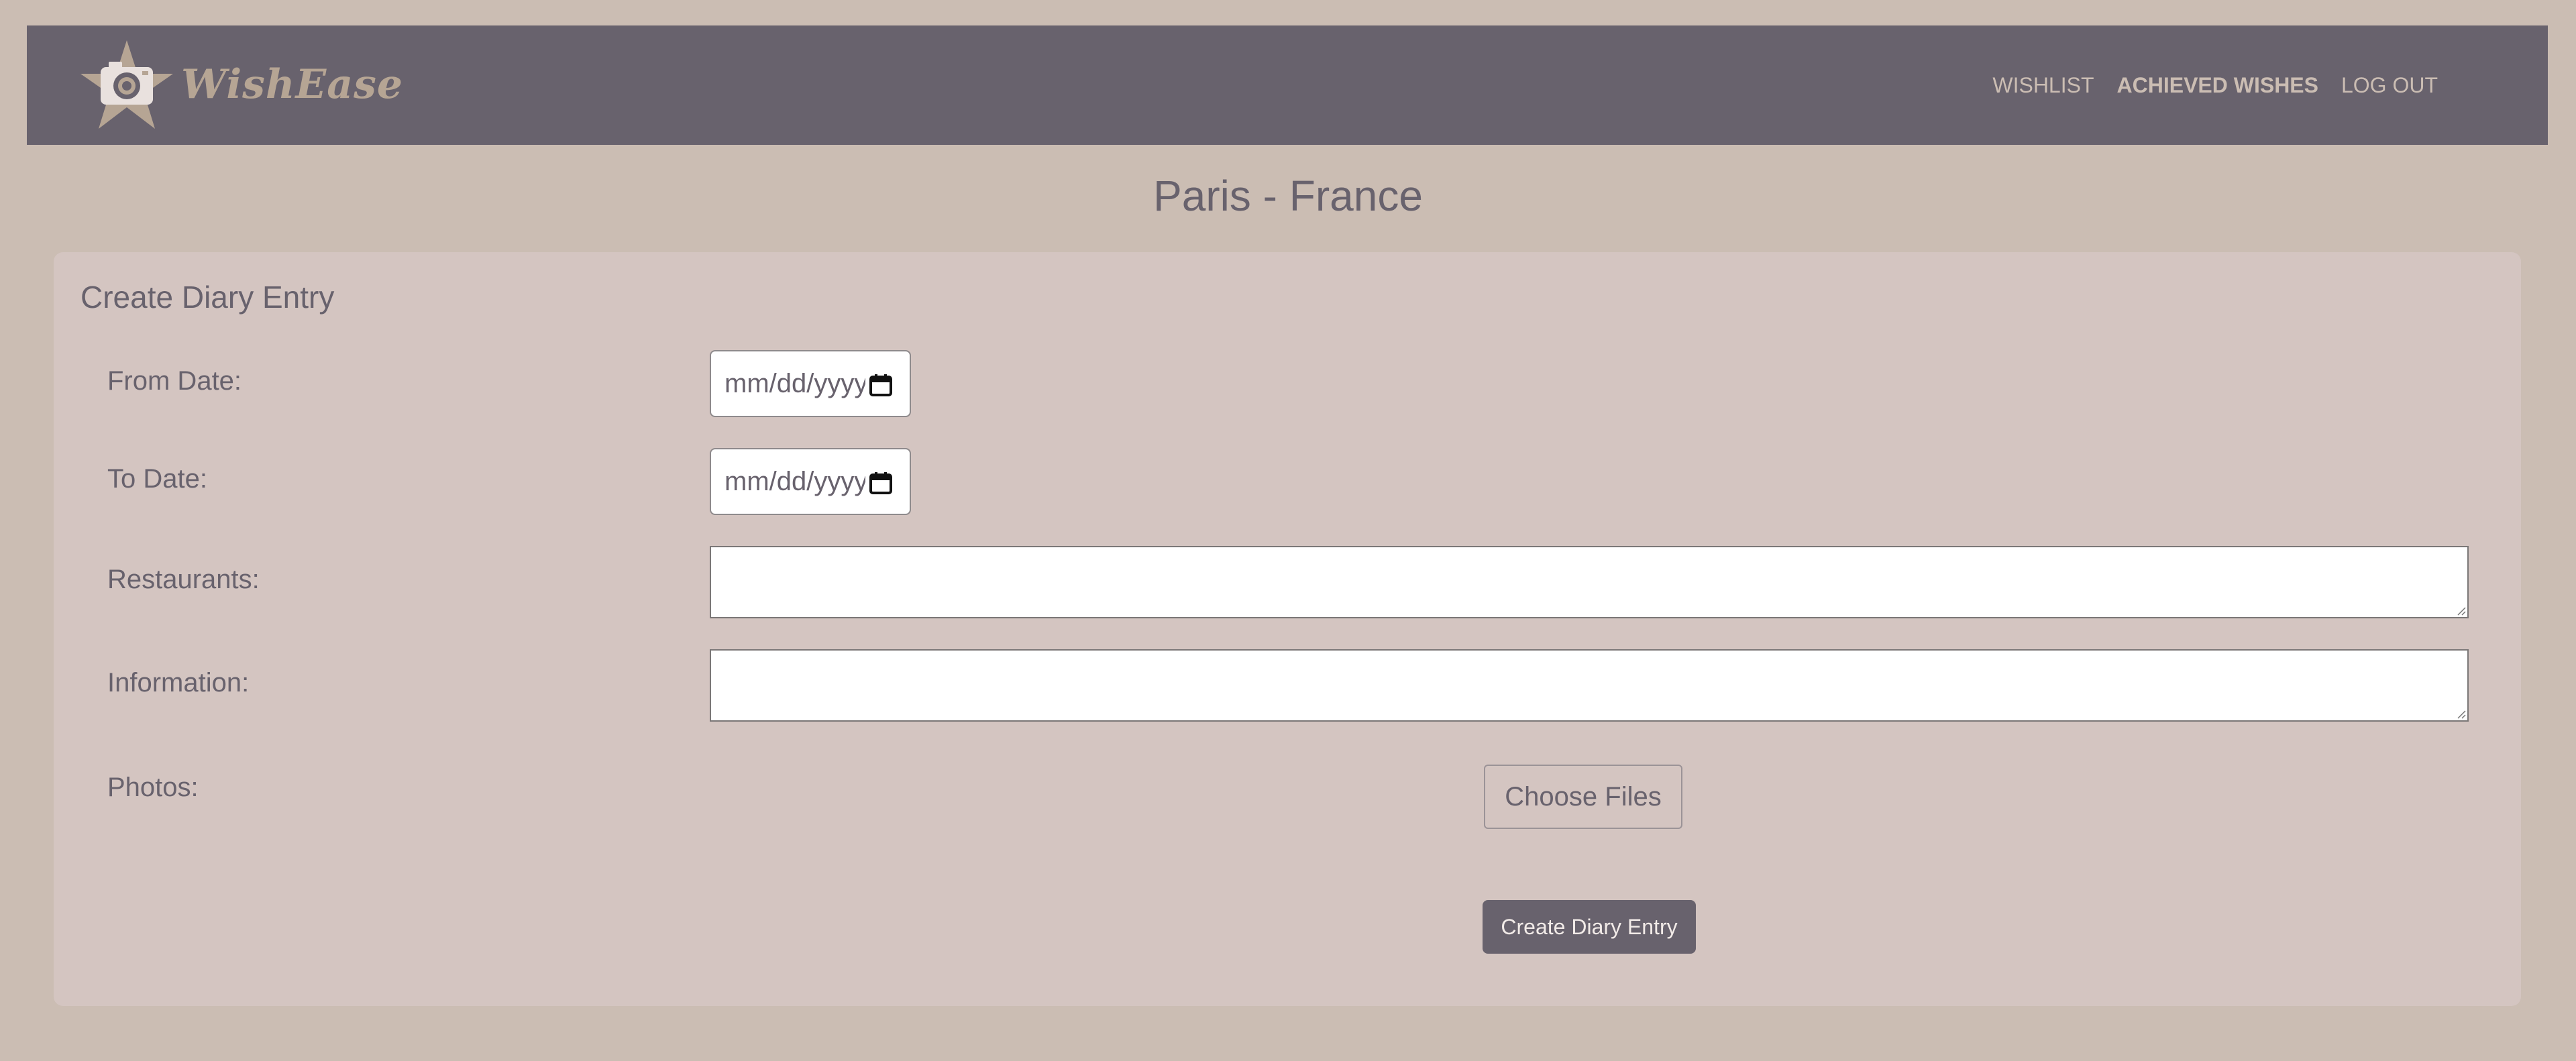 The image size is (2576, 1061). What do you see at coordinates (127, 86) in the screenshot?
I see `camera-star-icon` at bounding box center [127, 86].